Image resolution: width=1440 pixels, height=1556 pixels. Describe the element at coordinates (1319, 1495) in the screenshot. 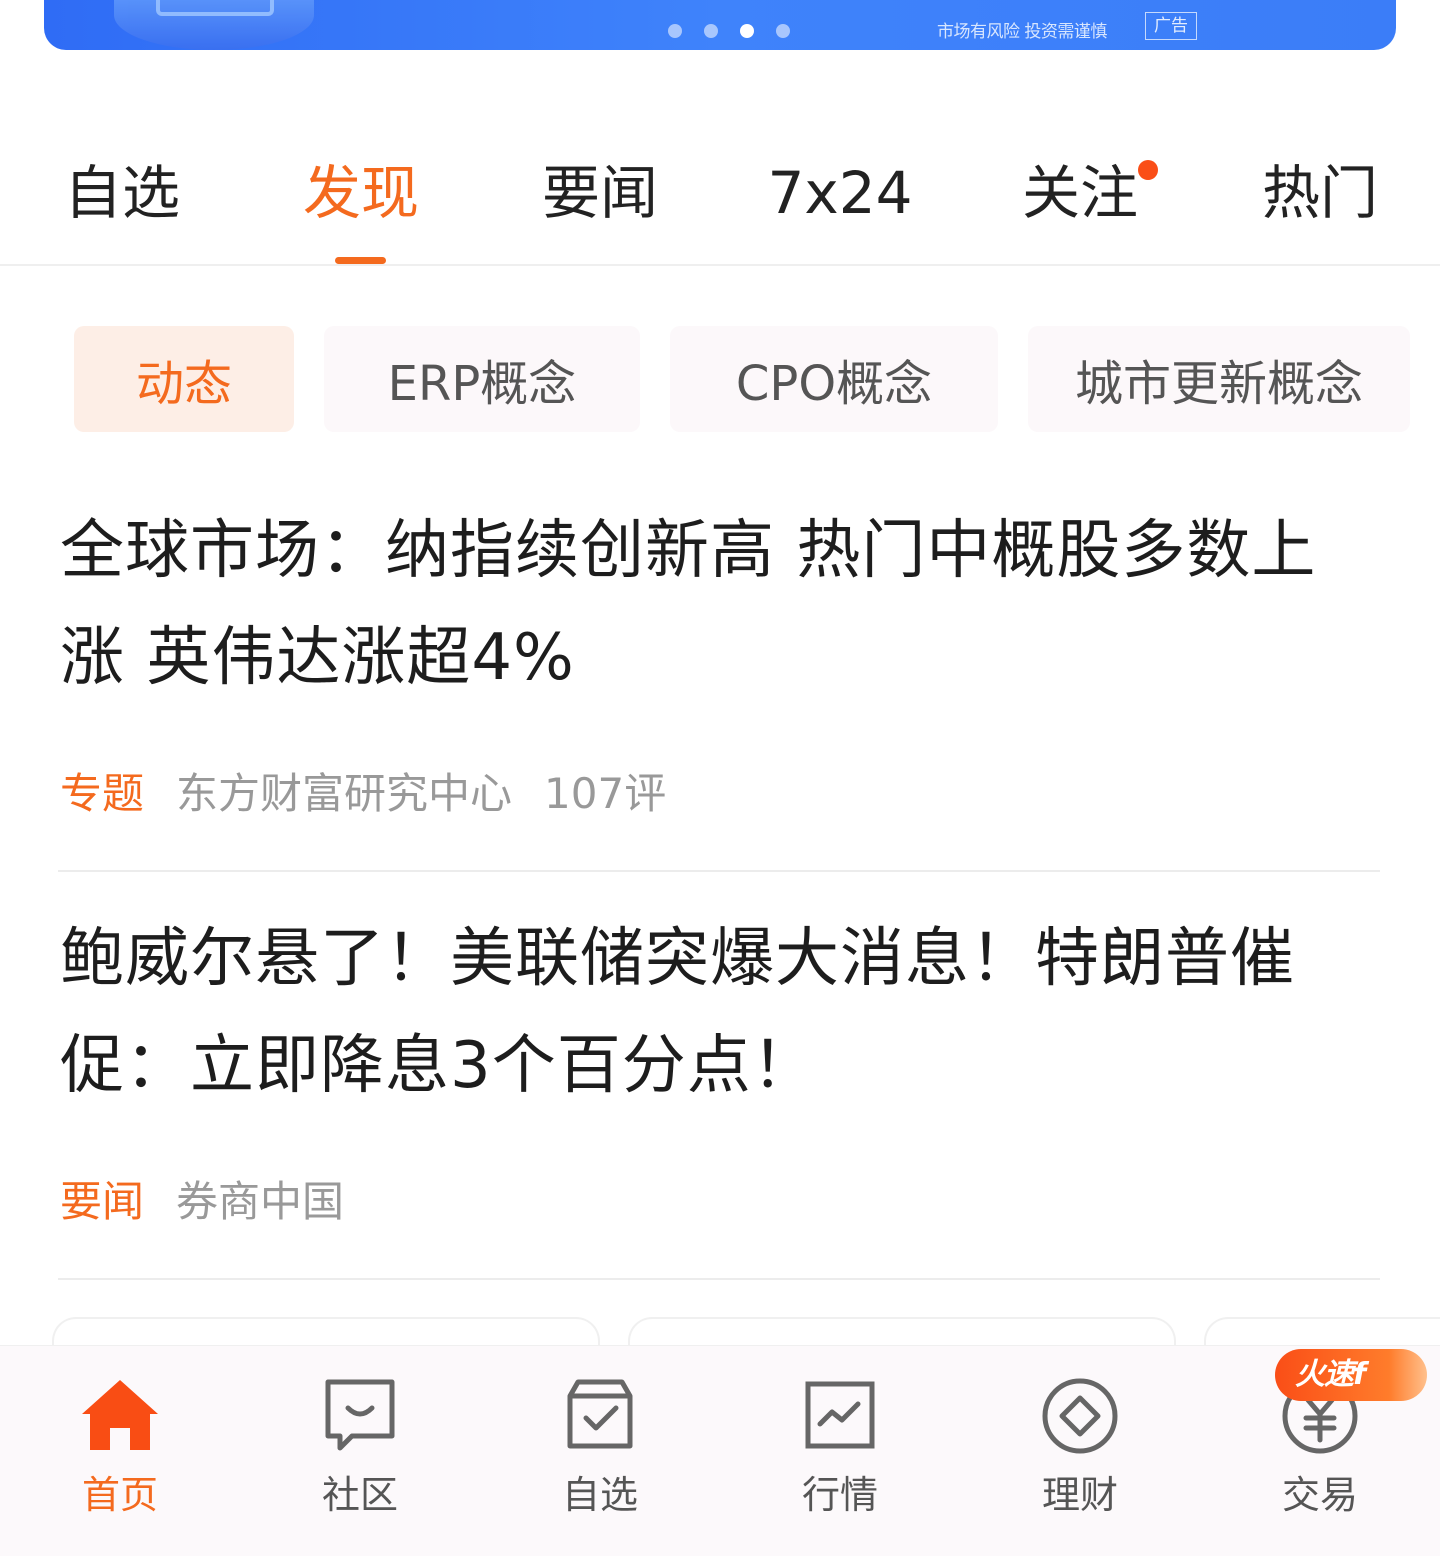

I see `nav-label: 交易` at that location.